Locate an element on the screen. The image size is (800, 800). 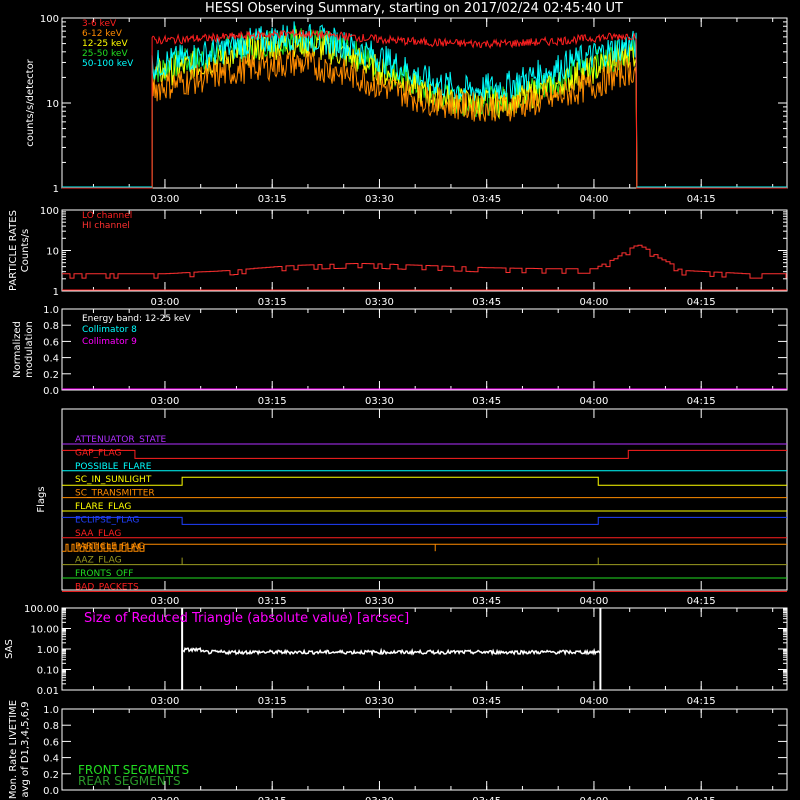
livetime-x-tick-label: 03:00 is located at coordinates (165, 798).